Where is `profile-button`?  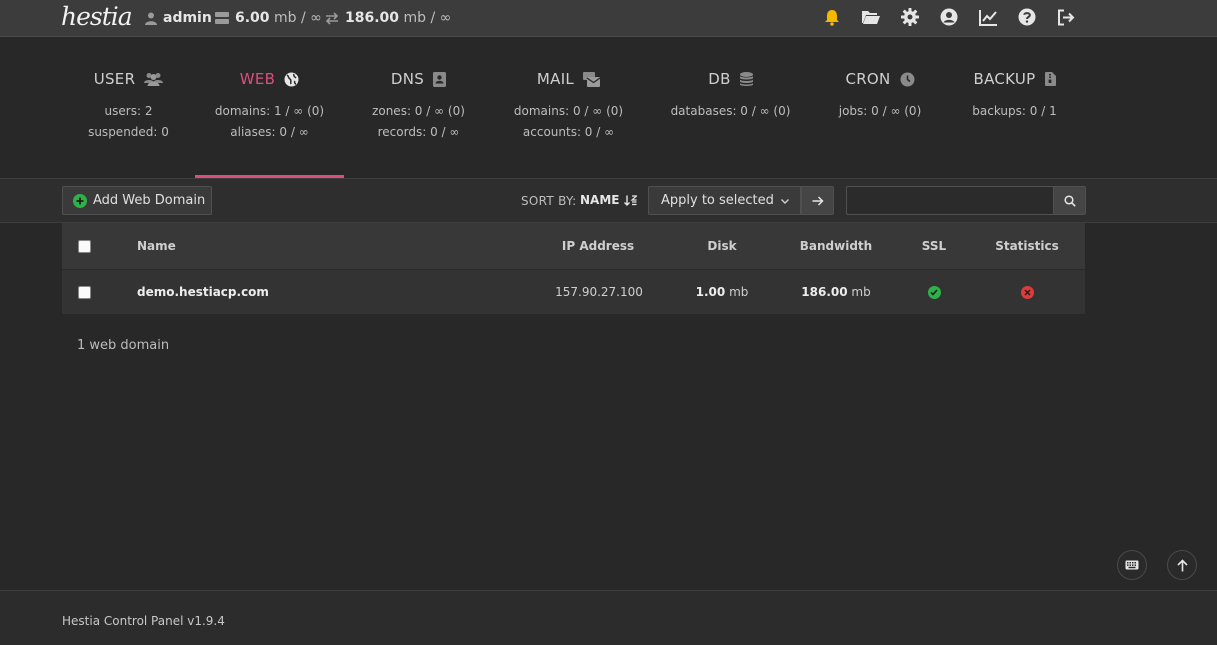 profile-button is located at coordinates (949, 17).